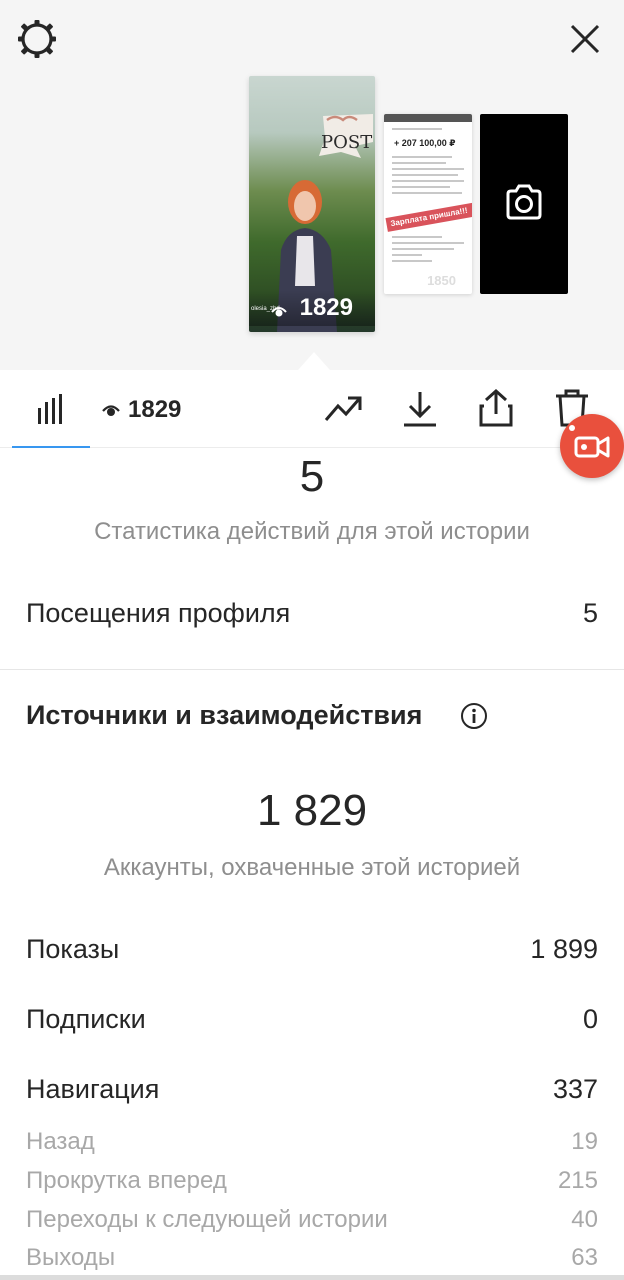 The image size is (624, 1280). Describe the element at coordinates (312, 867) in the screenshot. I see `reach-subtitle: Аккаунты, охваченные этой историей` at that location.